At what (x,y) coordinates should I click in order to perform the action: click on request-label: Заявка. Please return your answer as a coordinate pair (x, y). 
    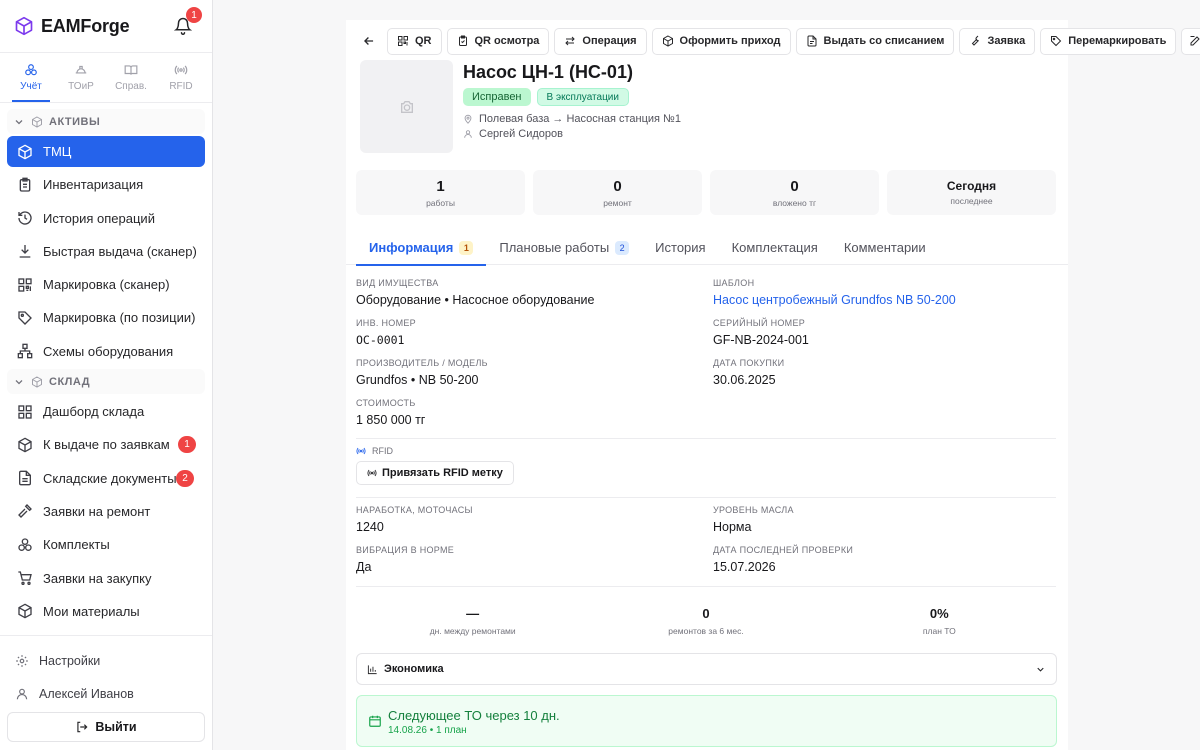
    Looking at the image, I should click on (1006, 41).